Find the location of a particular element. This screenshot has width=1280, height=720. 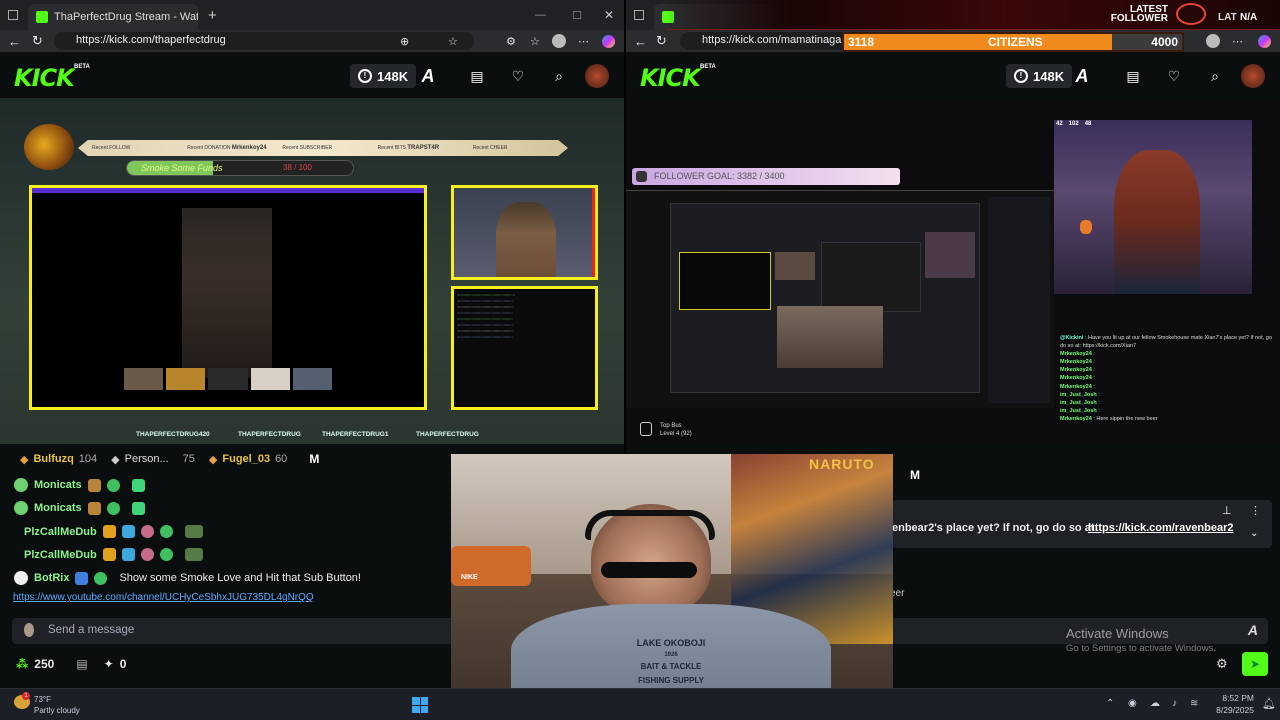

windows-start-icon is located at coordinates (420, 705).